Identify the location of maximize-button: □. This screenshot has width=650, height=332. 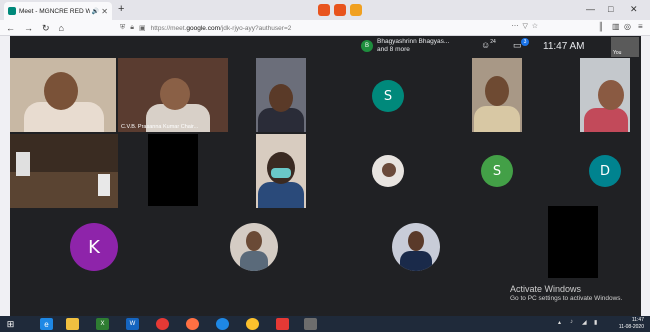
(610, 9).